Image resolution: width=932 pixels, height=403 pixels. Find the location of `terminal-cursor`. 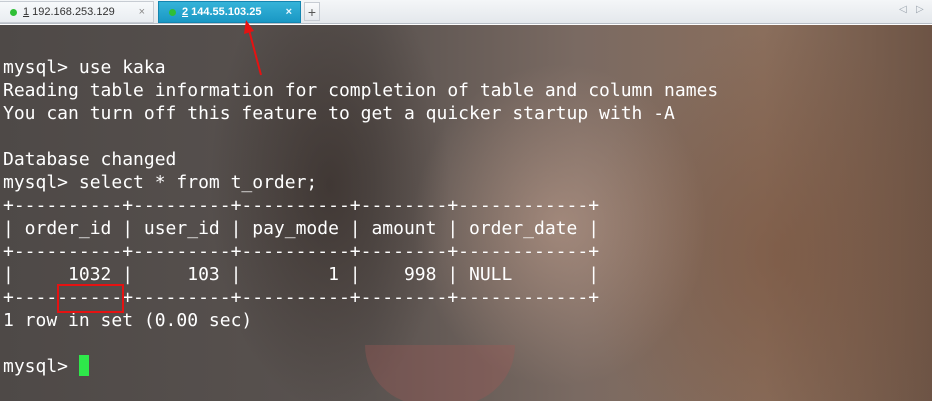

terminal-cursor is located at coordinates (83, 365).